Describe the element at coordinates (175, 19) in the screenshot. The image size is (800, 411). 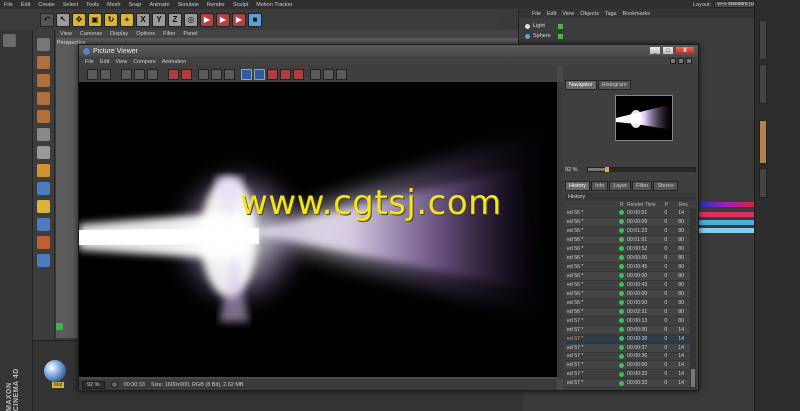
I see `axis-z-button: Z` at that location.